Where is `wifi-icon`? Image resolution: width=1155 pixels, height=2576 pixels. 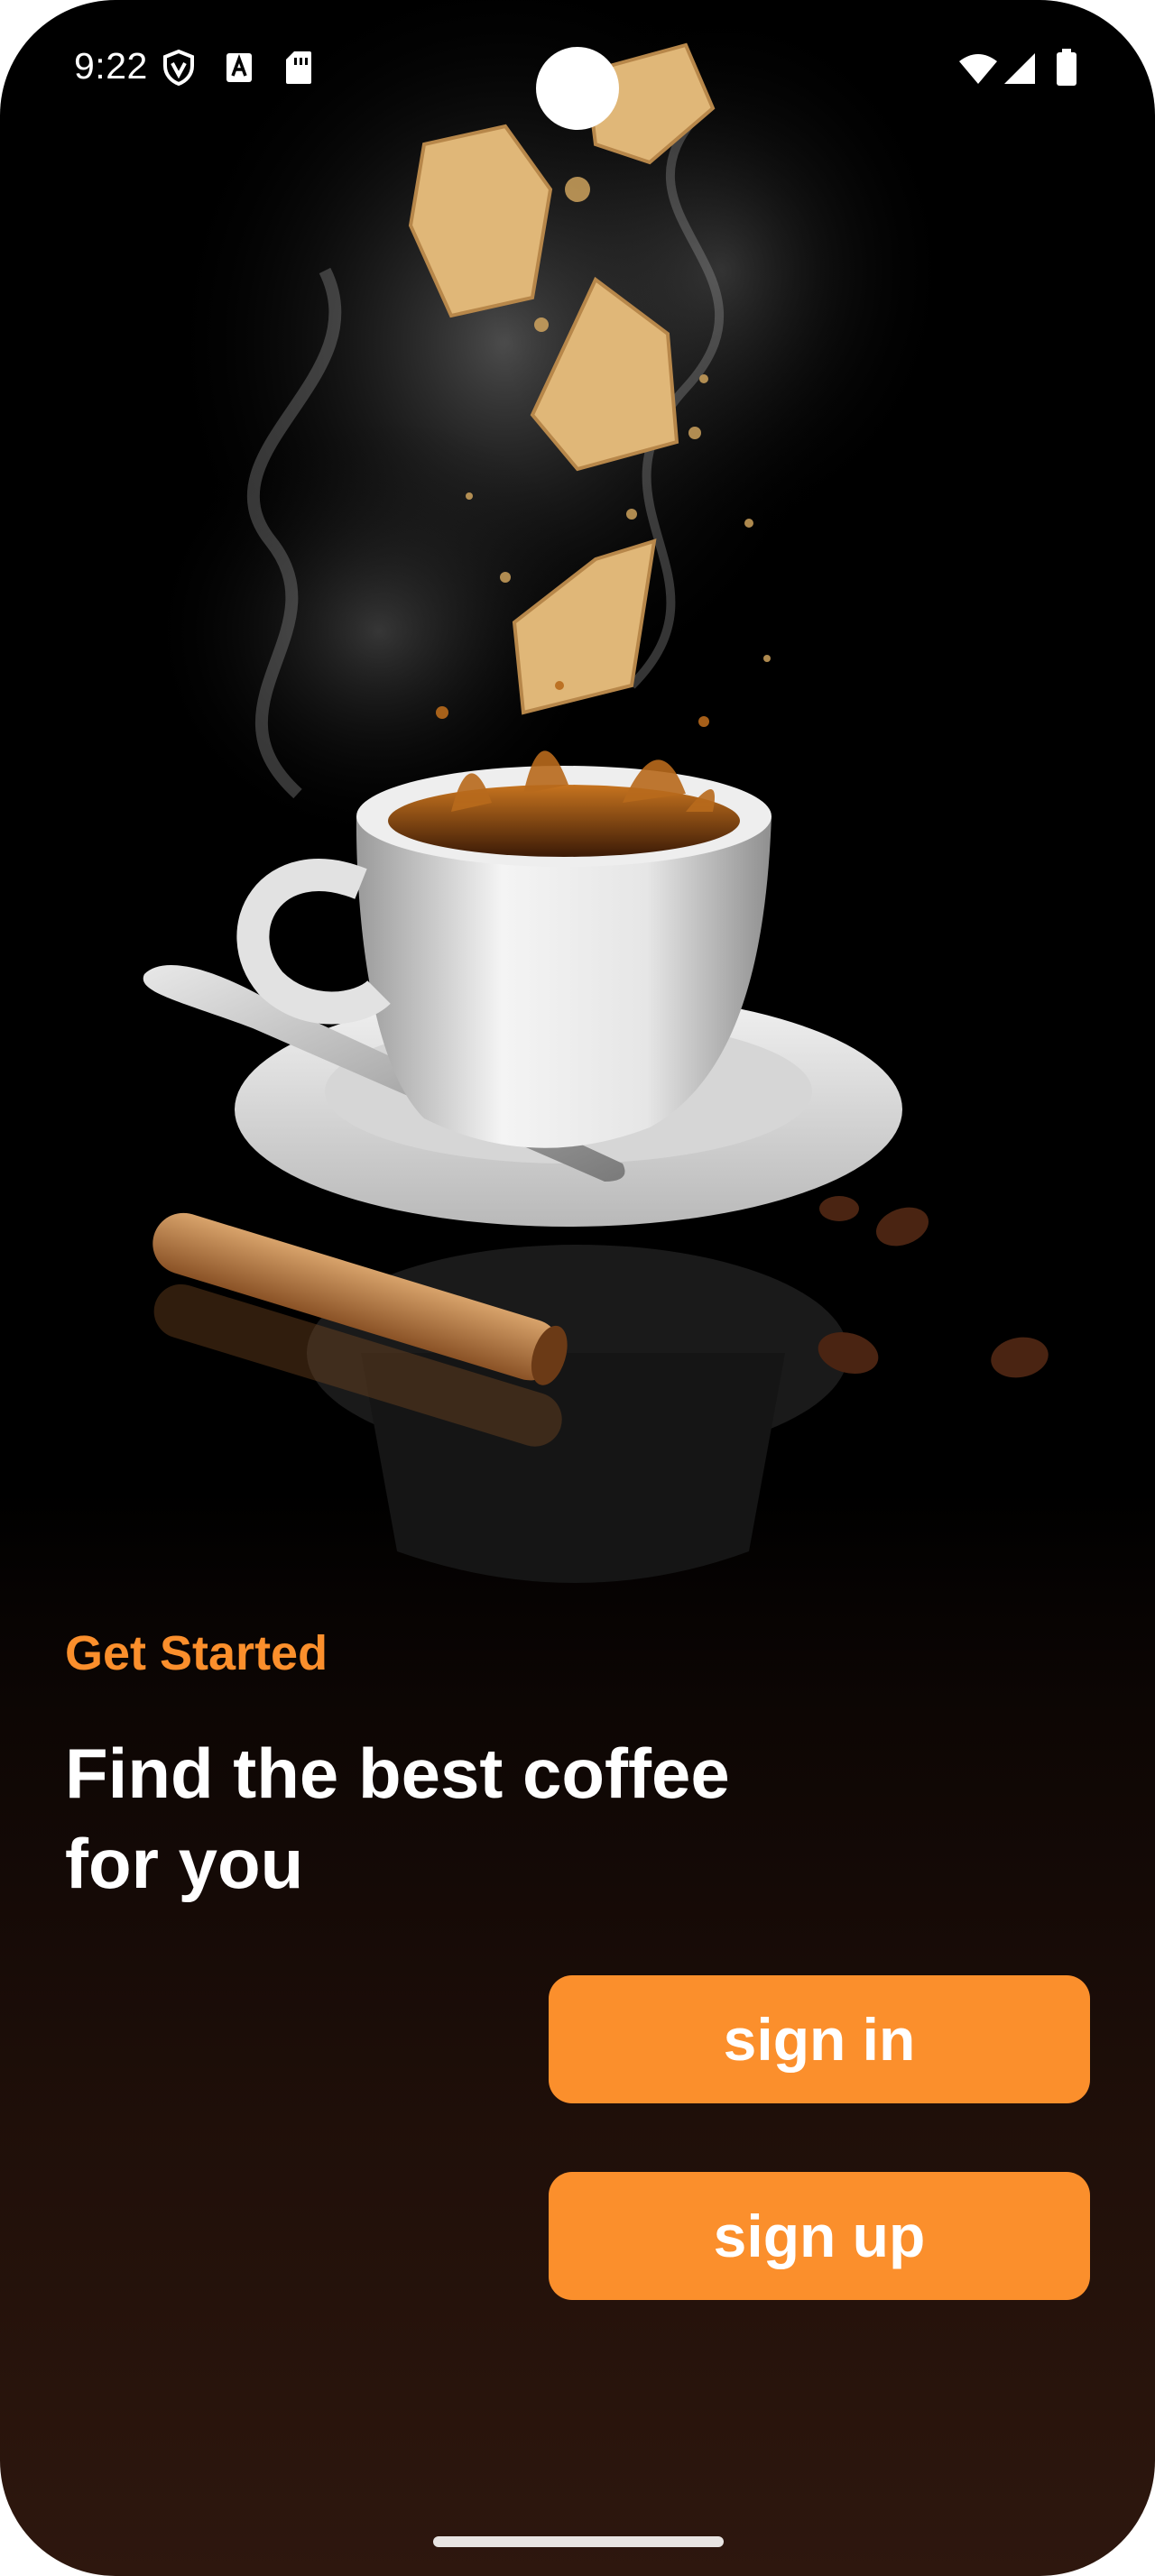 wifi-icon is located at coordinates (978, 69).